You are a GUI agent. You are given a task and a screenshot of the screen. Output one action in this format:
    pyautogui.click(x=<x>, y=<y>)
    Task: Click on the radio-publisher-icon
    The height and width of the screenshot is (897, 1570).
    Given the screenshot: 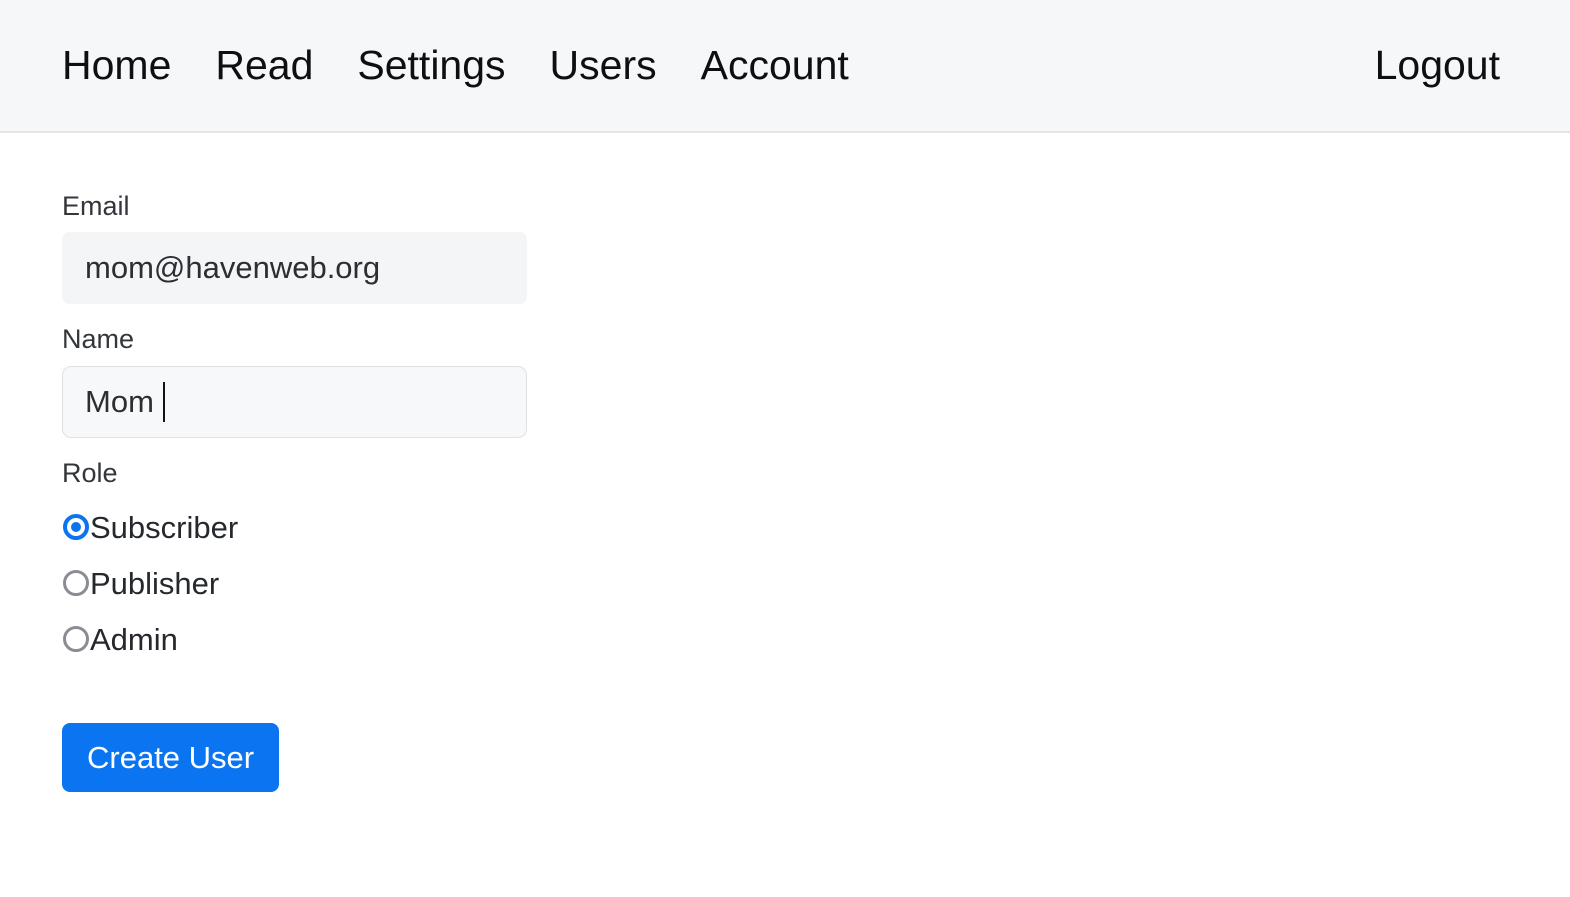 What is the action you would take?
    pyautogui.click(x=76, y=583)
    